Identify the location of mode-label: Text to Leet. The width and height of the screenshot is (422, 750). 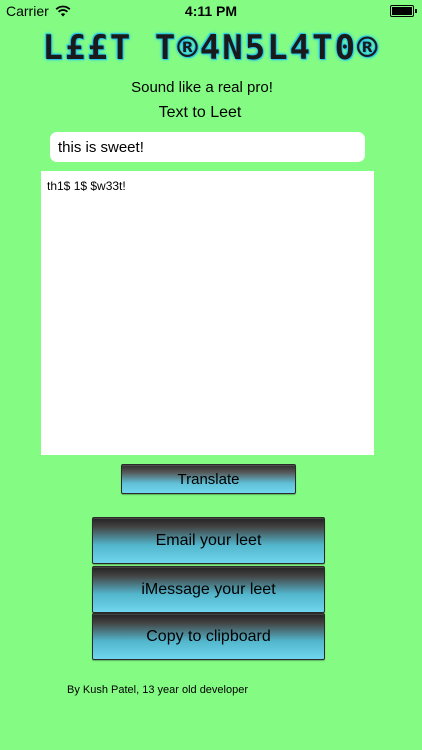
(211, 113).